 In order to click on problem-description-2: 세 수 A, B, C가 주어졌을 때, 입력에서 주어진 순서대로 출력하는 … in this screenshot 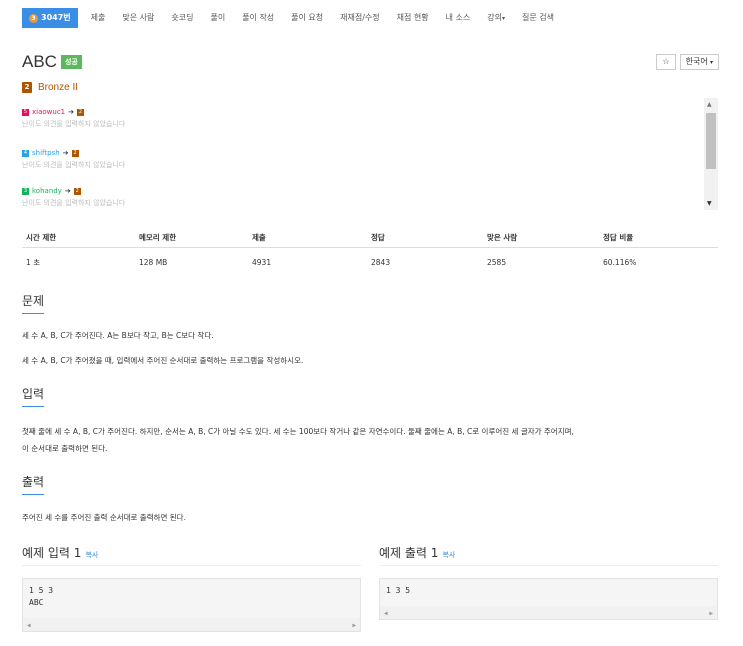, I will do `click(163, 360)`.